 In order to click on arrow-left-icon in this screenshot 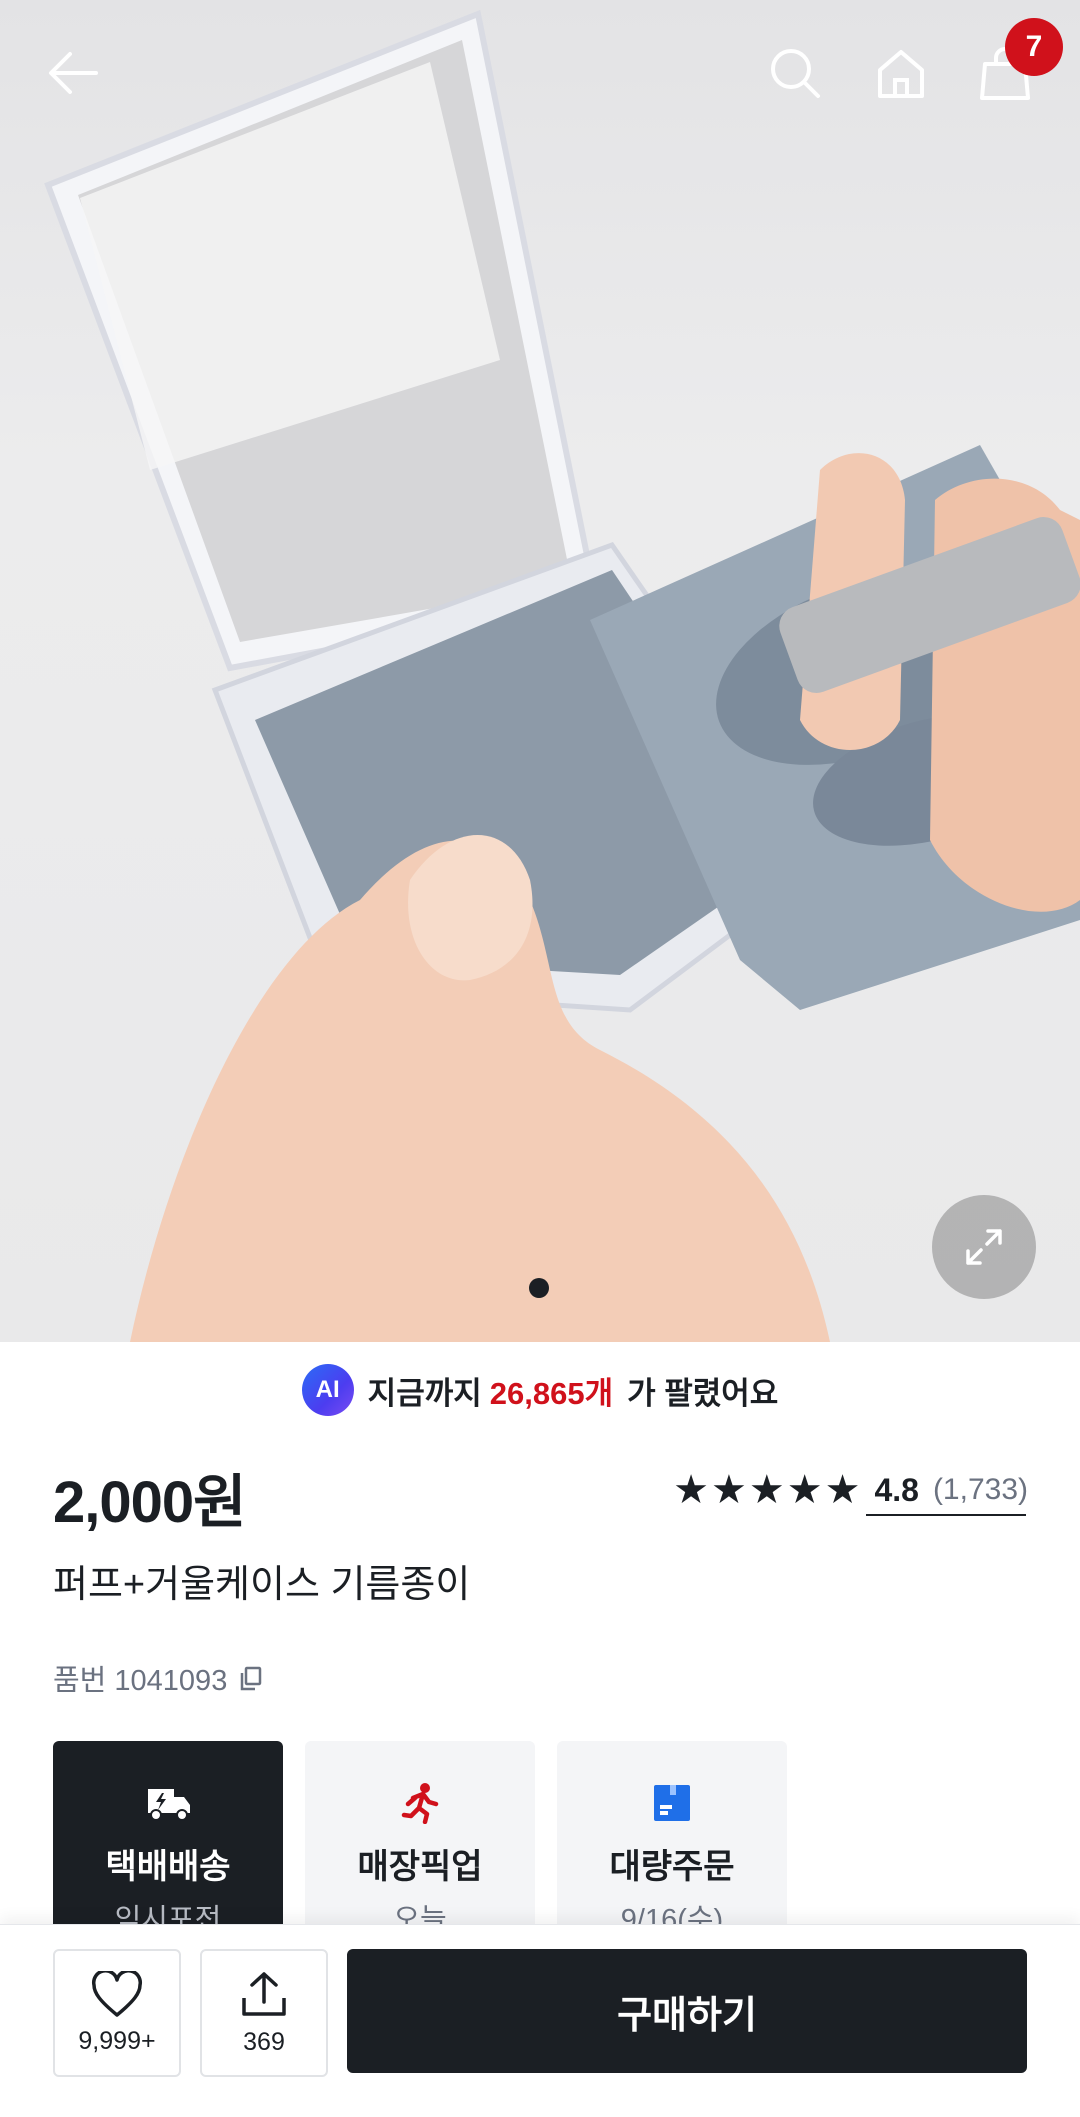, I will do `click(73, 73)`.